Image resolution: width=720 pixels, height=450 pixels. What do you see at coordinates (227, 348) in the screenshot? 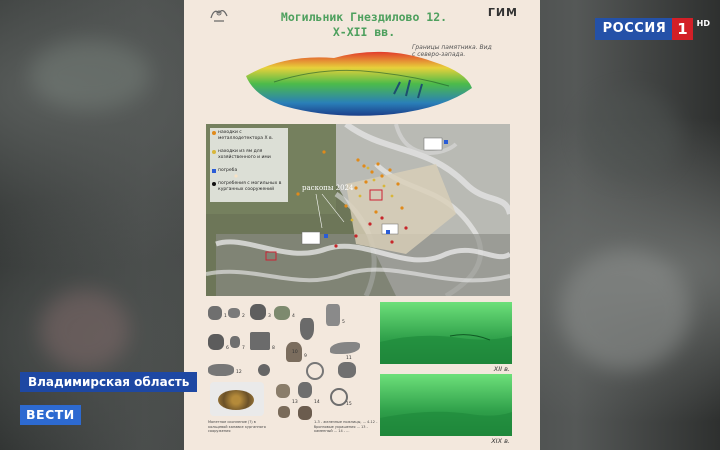
I see `find-number: 6` at bounding box center [227, 348].